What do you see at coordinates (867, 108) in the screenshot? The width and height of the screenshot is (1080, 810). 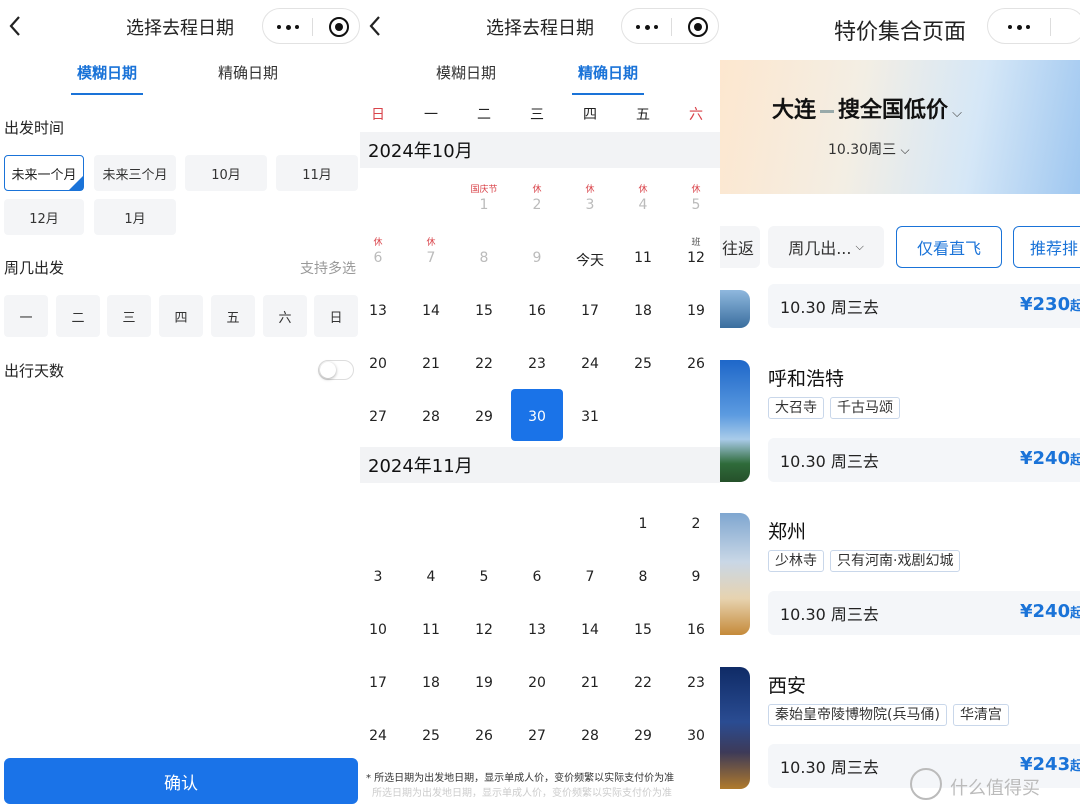 I see `route-selector: 大连 搜全国低价 ⌵` at bounding box center [867, 108].